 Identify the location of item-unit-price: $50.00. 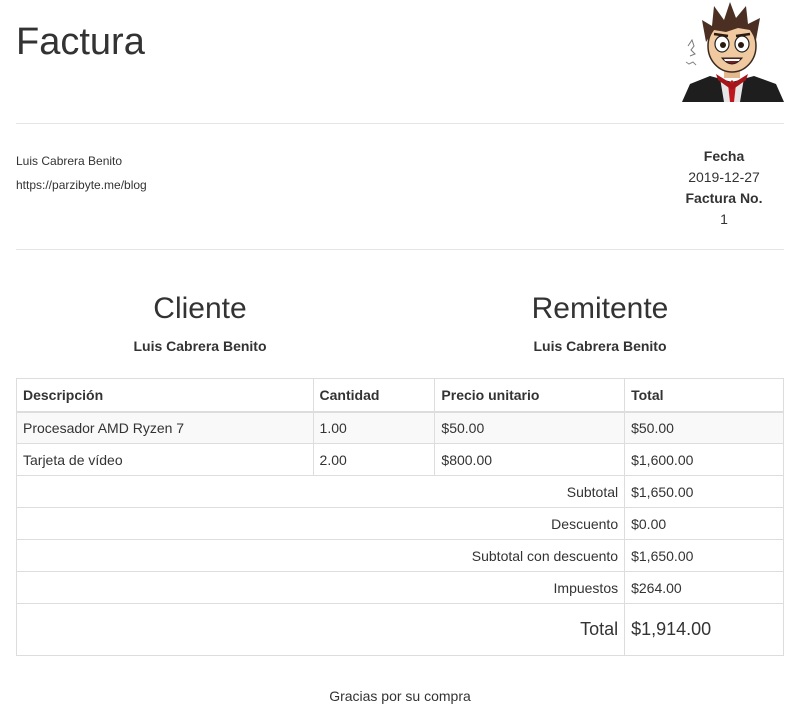
(530, 427).